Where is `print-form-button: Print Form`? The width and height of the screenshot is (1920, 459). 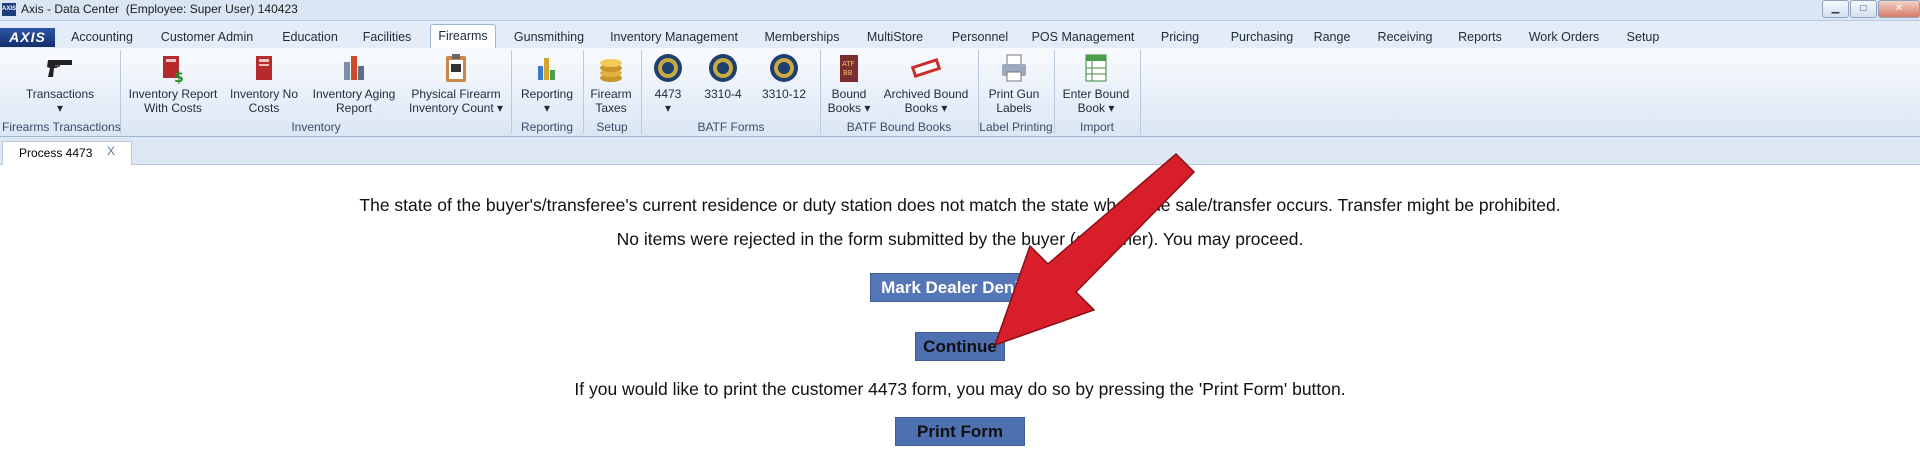
print-form-button: Print Form is located at coordinates (960, 431).